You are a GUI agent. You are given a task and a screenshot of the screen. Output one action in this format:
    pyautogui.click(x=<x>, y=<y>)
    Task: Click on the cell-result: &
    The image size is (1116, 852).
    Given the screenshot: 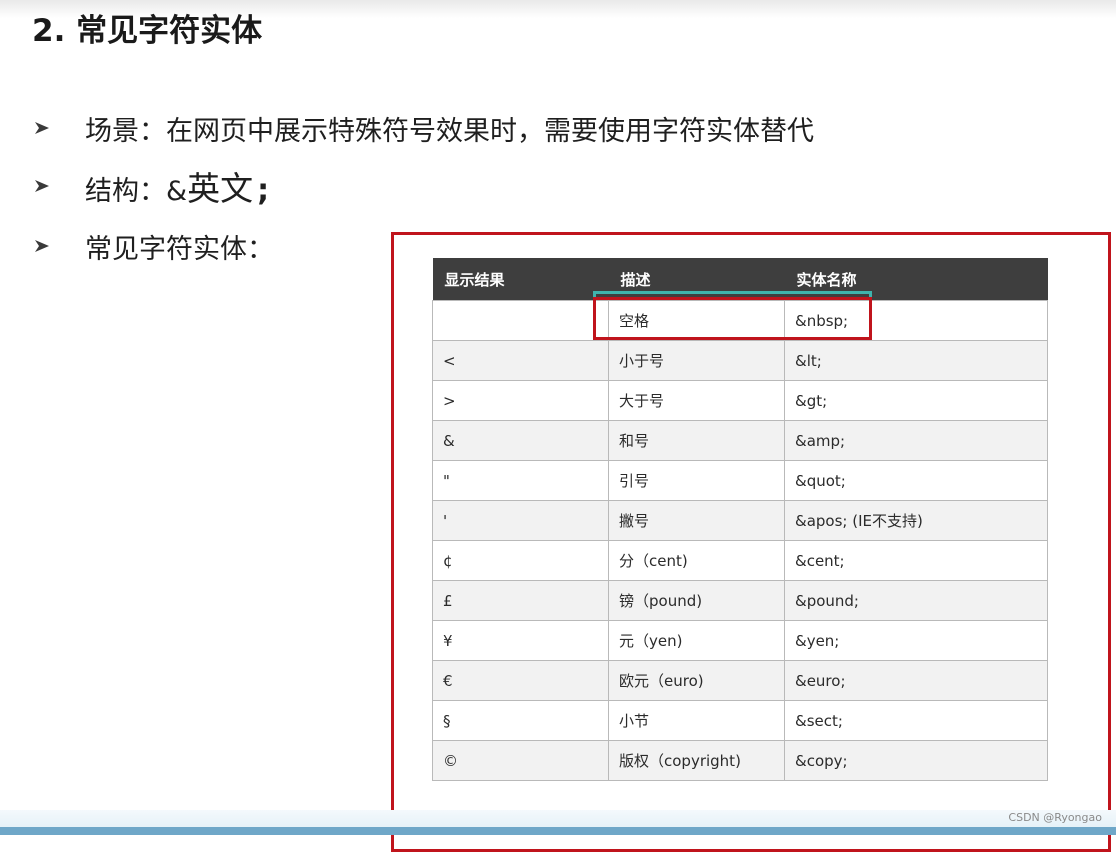 What is the action you would take?
    pyautogui.click(x=520, y=440)
    